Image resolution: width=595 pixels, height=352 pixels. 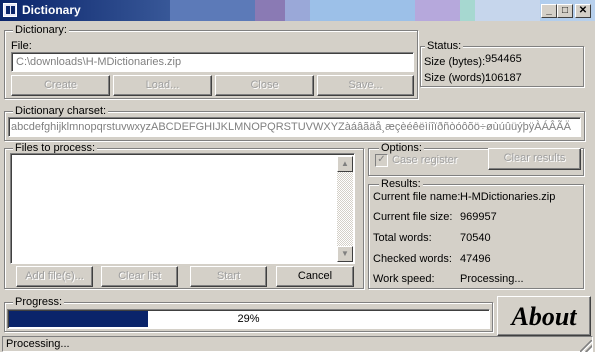 I want to click on case-register-label: Case register, so click(x=425, y=160).